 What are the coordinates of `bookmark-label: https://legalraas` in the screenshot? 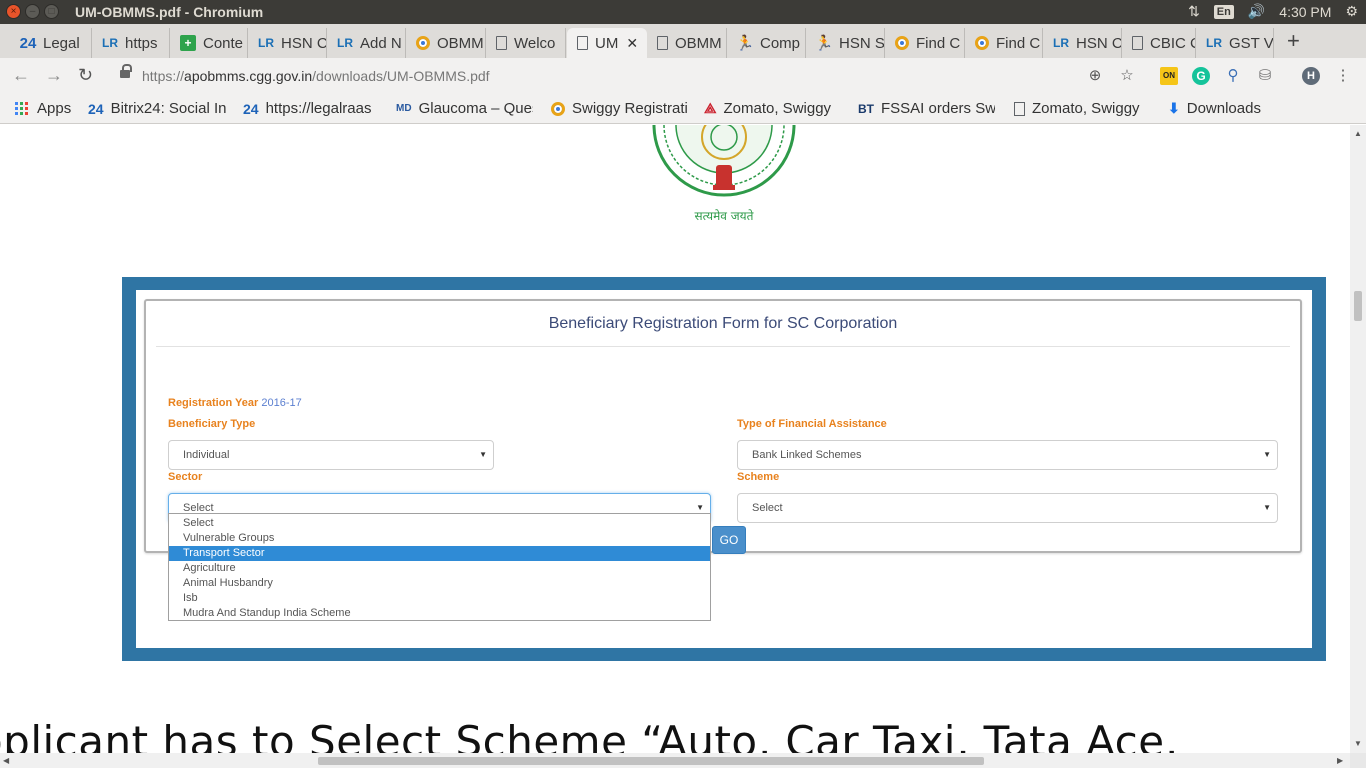 It's located at (318, 108).